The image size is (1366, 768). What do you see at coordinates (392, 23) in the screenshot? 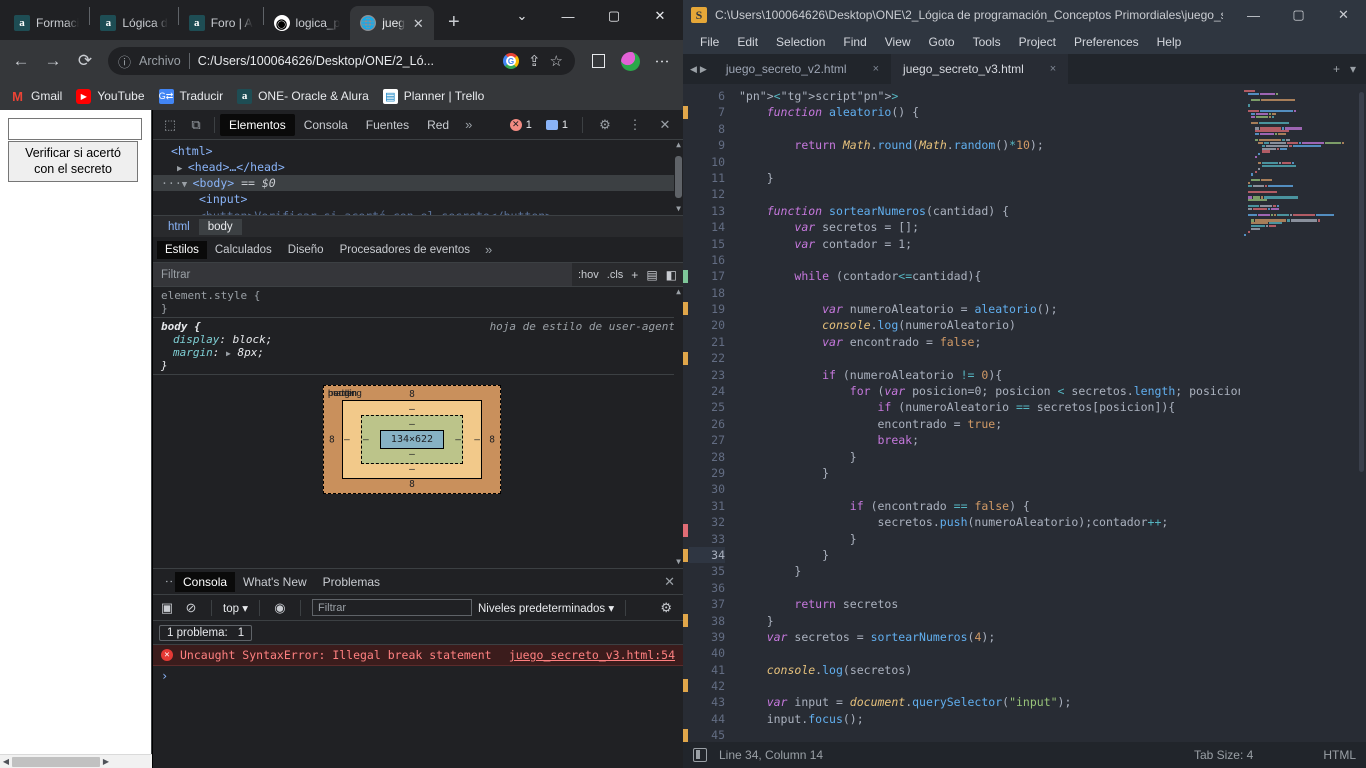
I see `browser-tab-4-active: 🌐 jueg ✕` at bounding box center [392, 23].